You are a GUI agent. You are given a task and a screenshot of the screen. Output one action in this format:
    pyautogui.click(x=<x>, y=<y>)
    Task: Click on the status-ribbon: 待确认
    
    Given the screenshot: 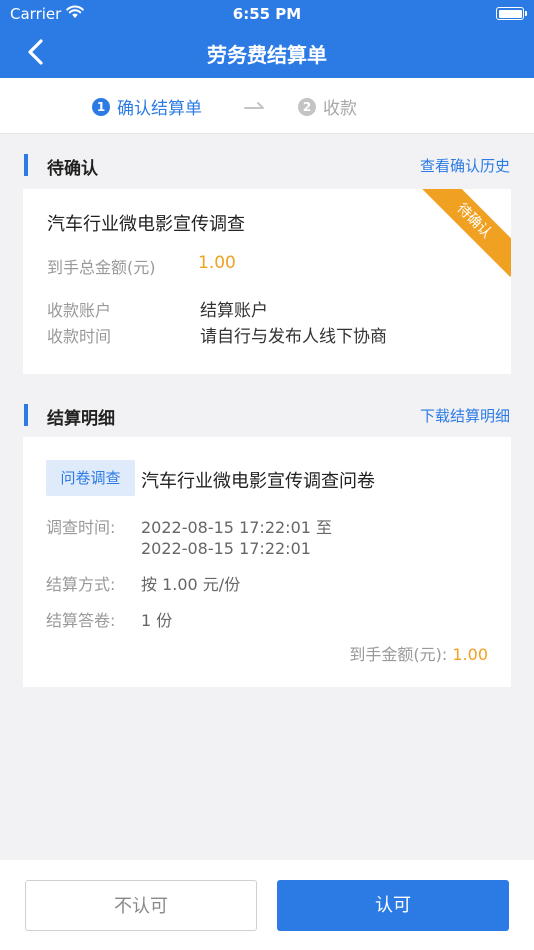 What is the action you would take?
    pyautogui.click(x=464, y=233)
    